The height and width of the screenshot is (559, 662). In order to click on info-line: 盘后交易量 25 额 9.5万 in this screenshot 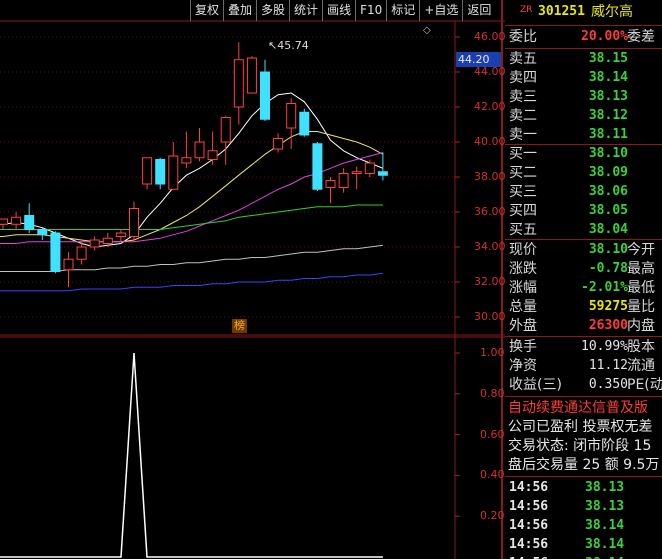, I will do `click(584, 465)`.